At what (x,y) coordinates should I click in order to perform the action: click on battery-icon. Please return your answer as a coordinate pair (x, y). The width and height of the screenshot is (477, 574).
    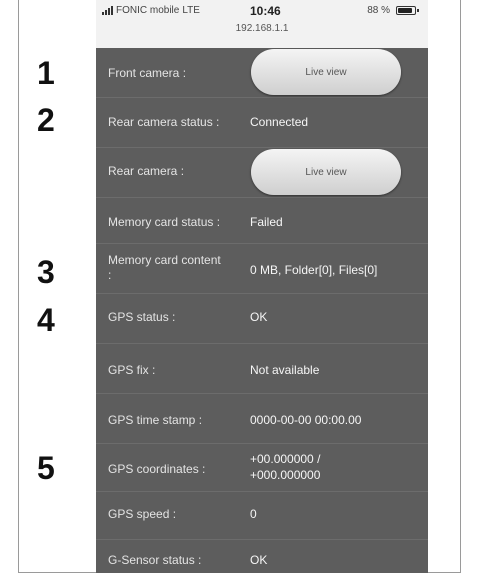
    Looking at the image, I should click on (407, 10).